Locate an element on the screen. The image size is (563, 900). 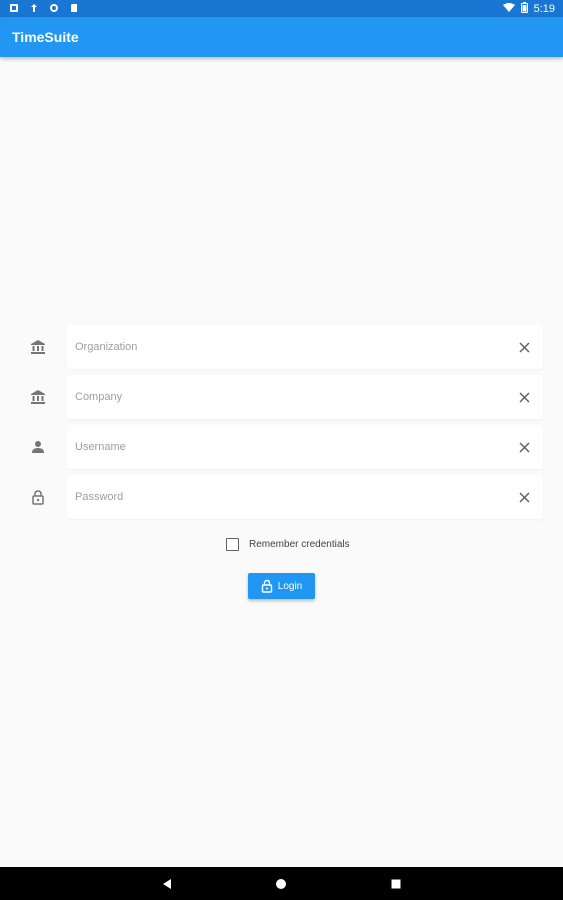
remember-label: Remember credentials is located at coordinates (299, 544).